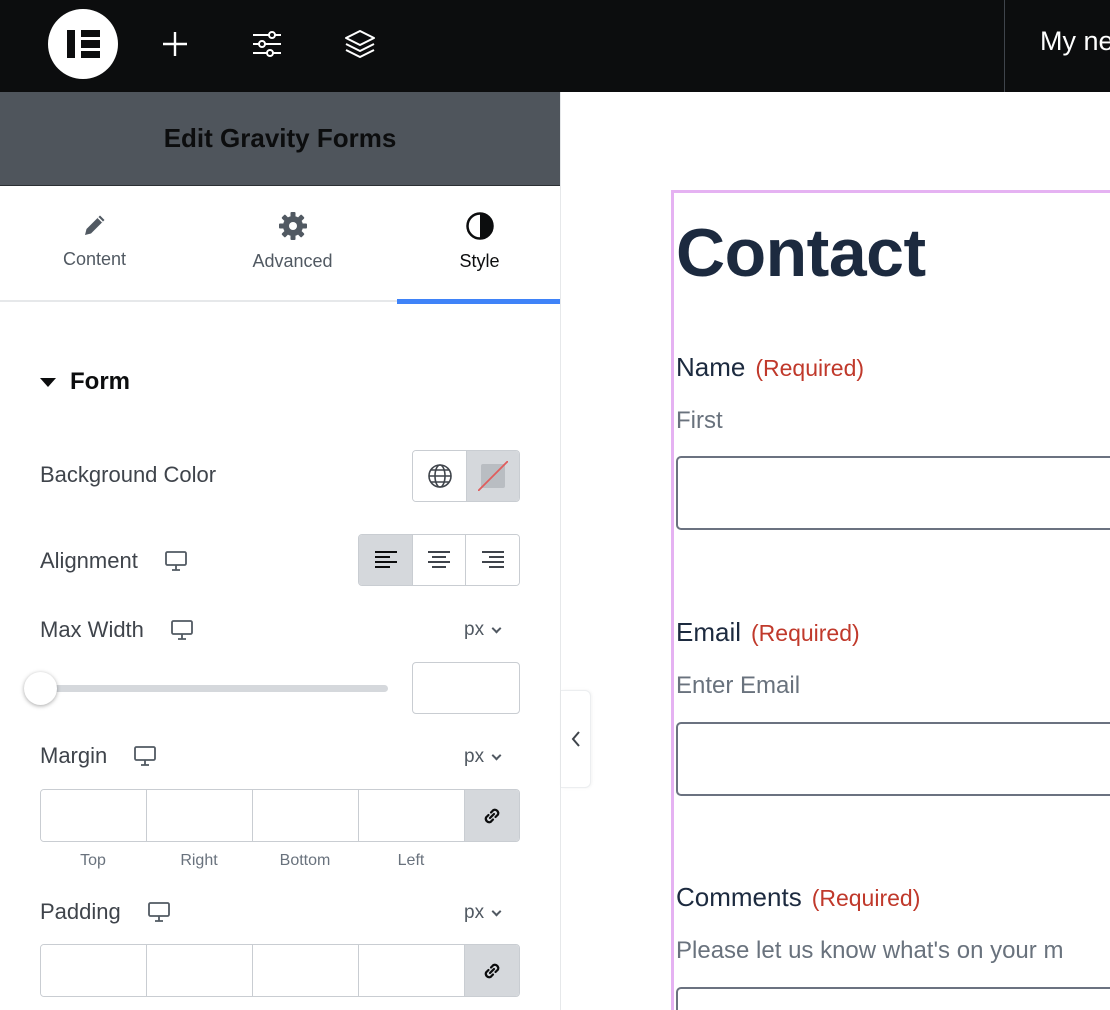 The image size is (1110, 1010). I want to click on top-bar: My ne, so click(555, 46).